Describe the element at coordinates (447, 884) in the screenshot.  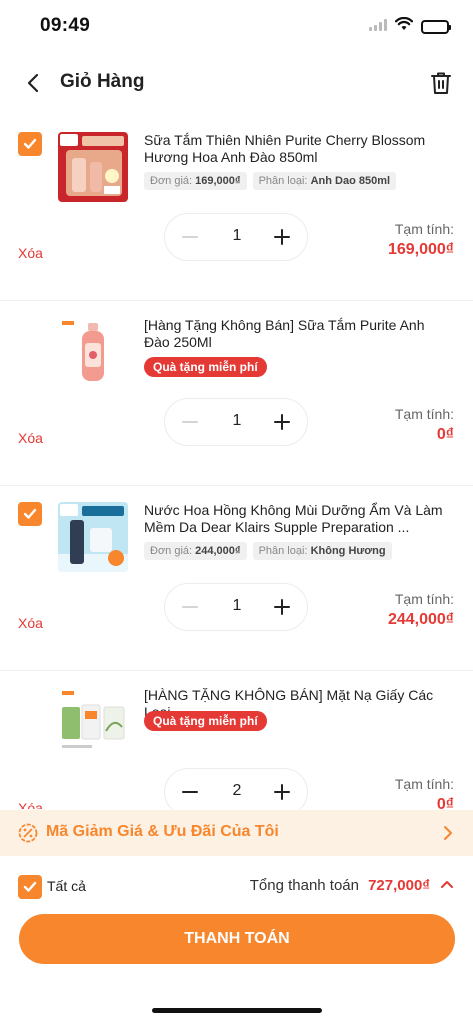
I see `chevron-up-icon` at that location.